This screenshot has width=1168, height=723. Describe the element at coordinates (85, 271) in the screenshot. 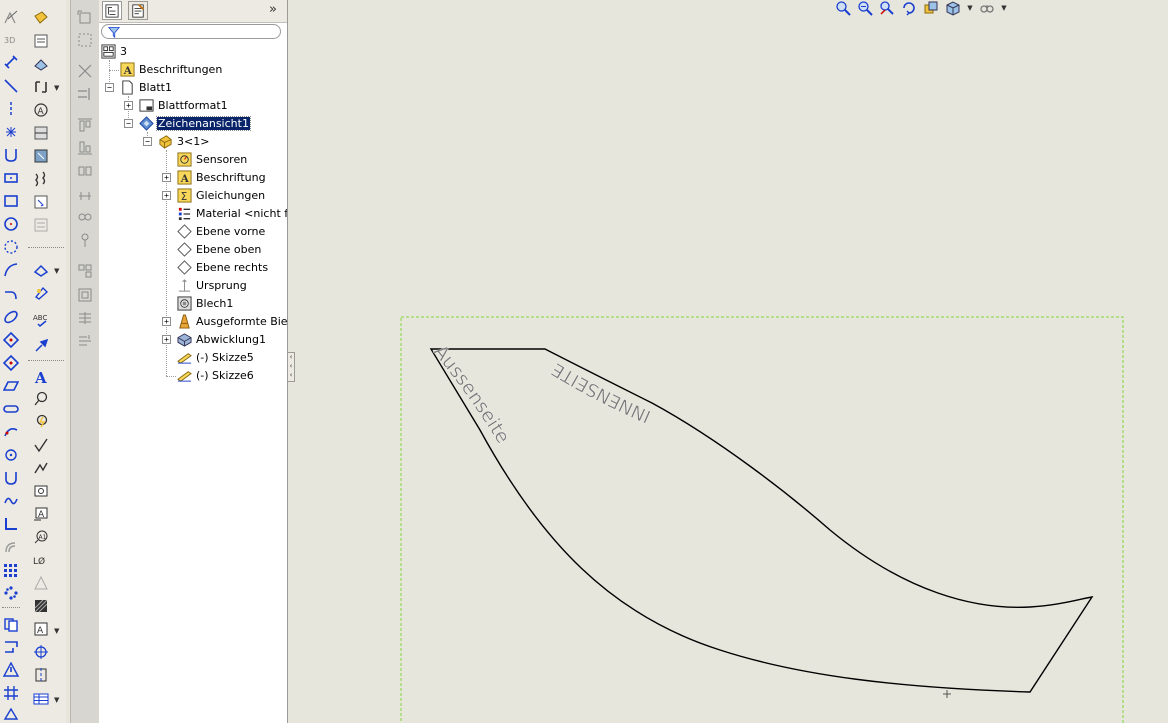

I see `group-icon` at that location.